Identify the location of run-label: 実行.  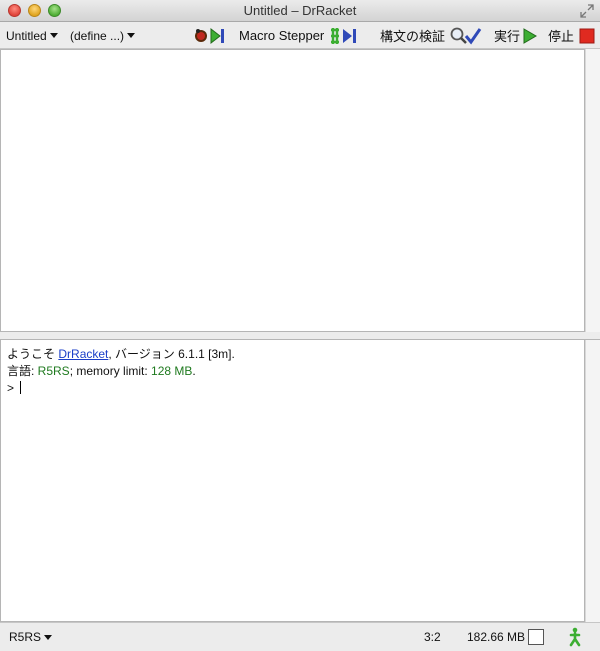
(507, 36).